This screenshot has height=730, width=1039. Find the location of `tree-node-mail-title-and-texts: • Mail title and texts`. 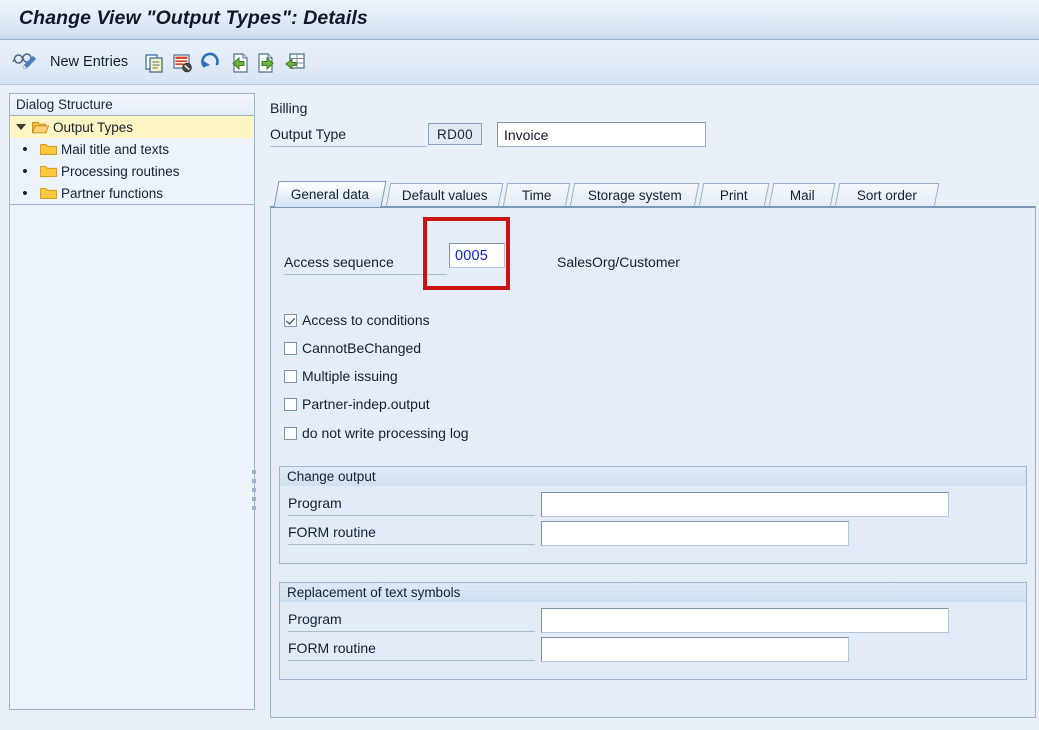

tree-node-mail-title-and-texts: • Mail title and texts is located at coordinates (132, 149).